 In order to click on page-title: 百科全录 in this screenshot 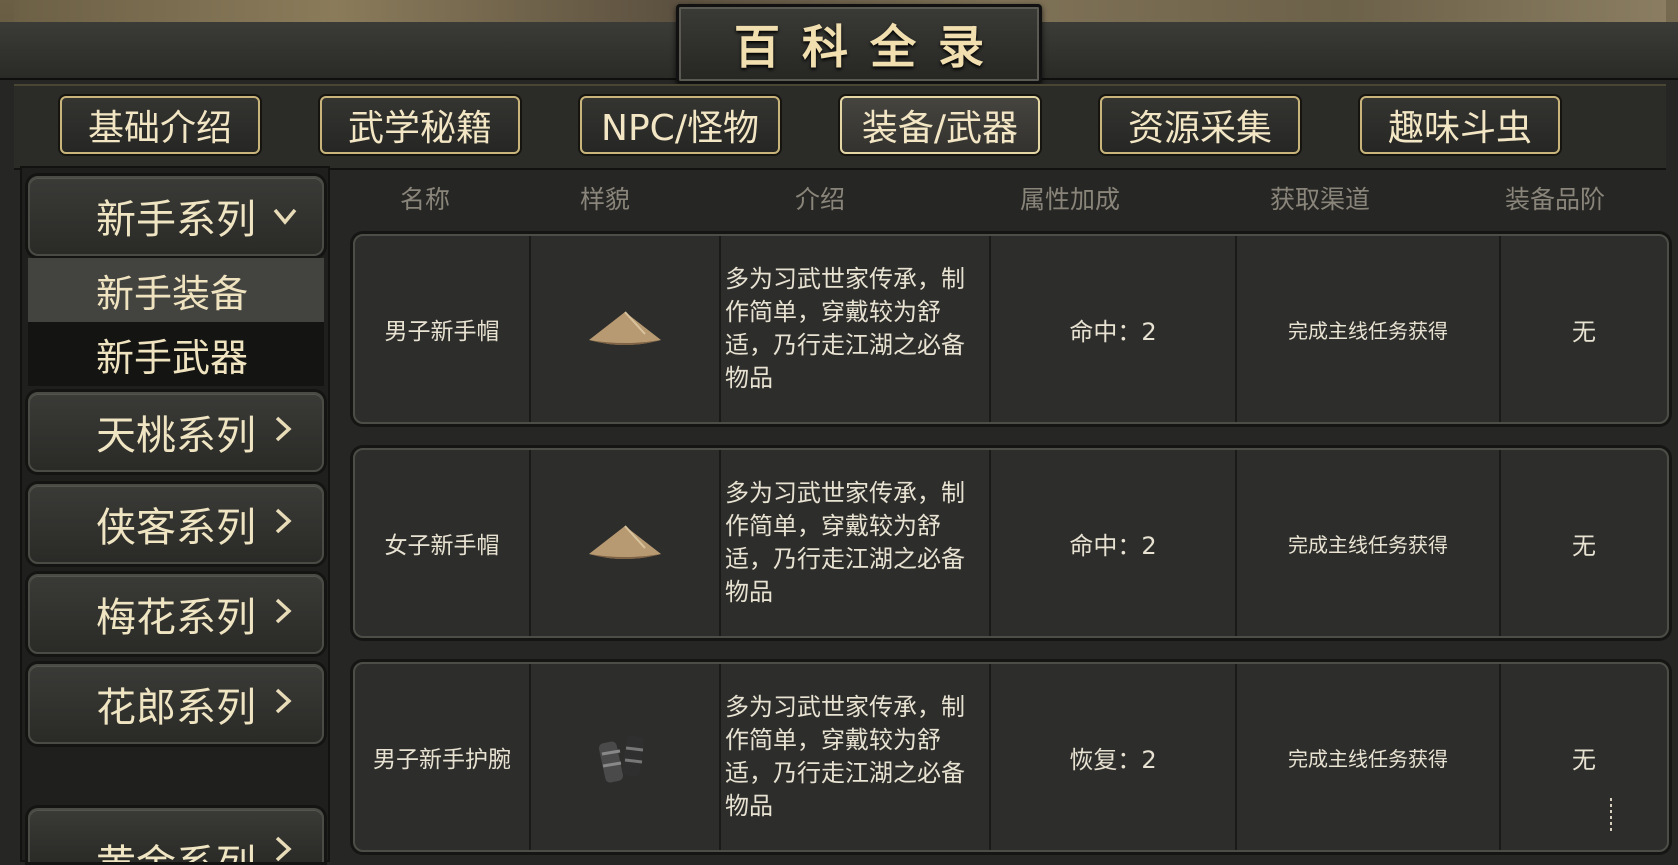, I will do `click(870, 47)`.